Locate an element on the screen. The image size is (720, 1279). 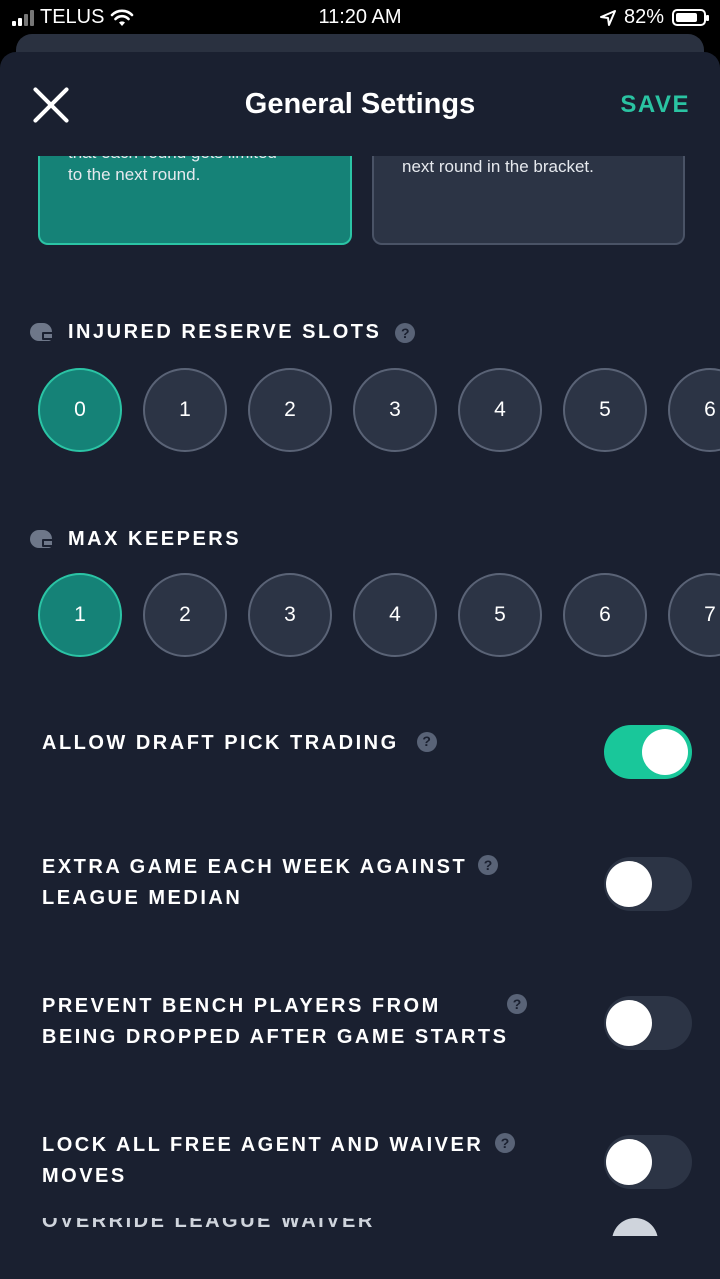
injured-reserve-option: 5 is located at coordinates (605, 410).